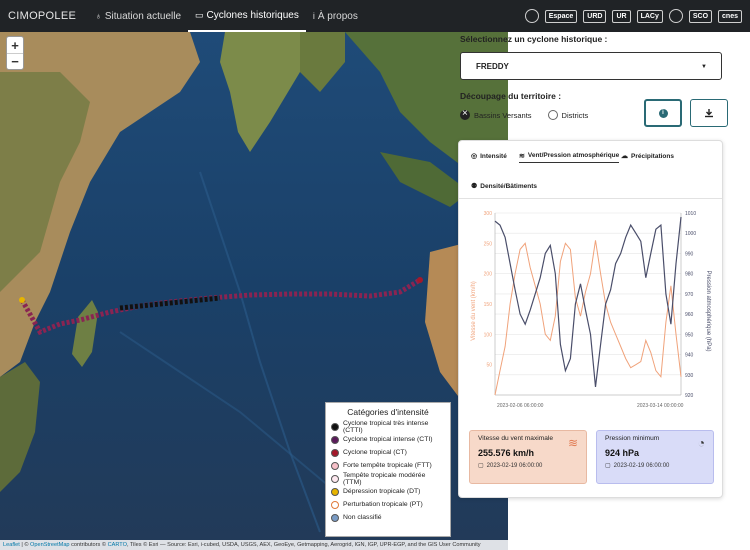 Image resolution: width=750 pixels, height=550 pixels. I want to click on max-wind-date: ▢ 2023-02-19 06:00:00, so click(528, 466).